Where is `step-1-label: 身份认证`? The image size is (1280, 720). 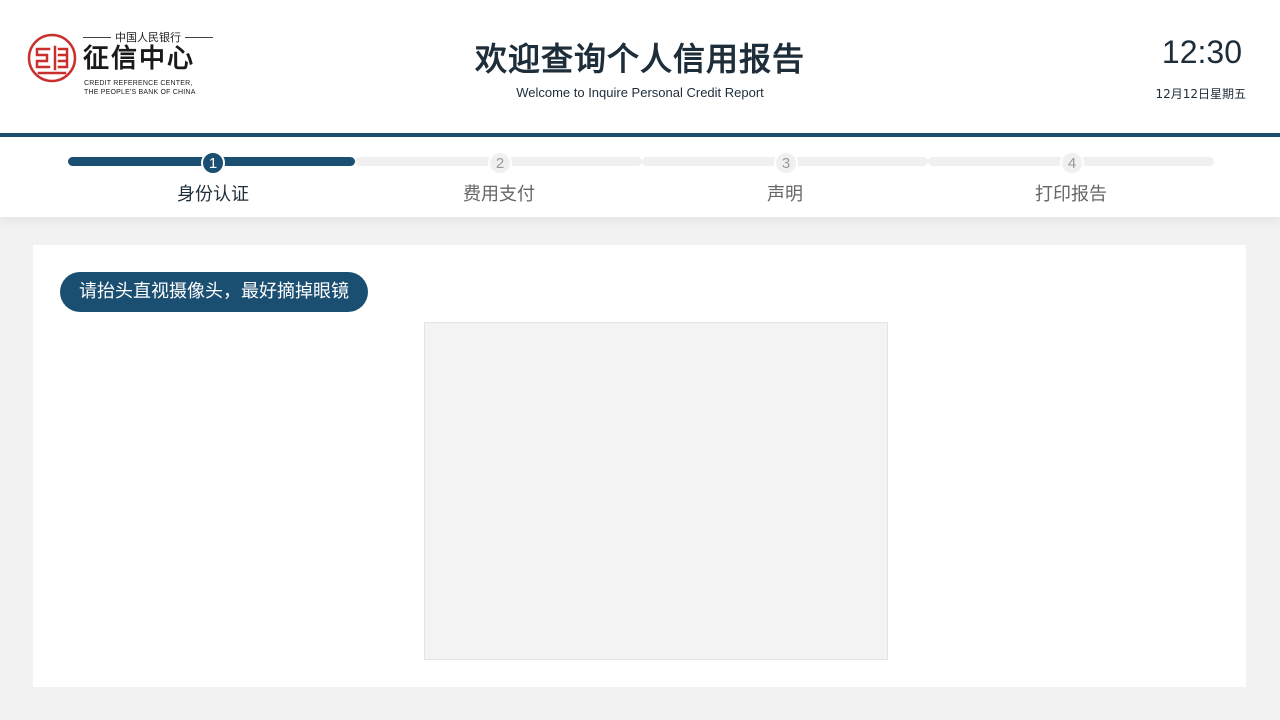
step-1-label: 身份认证 is located at coordinates (213, 194).